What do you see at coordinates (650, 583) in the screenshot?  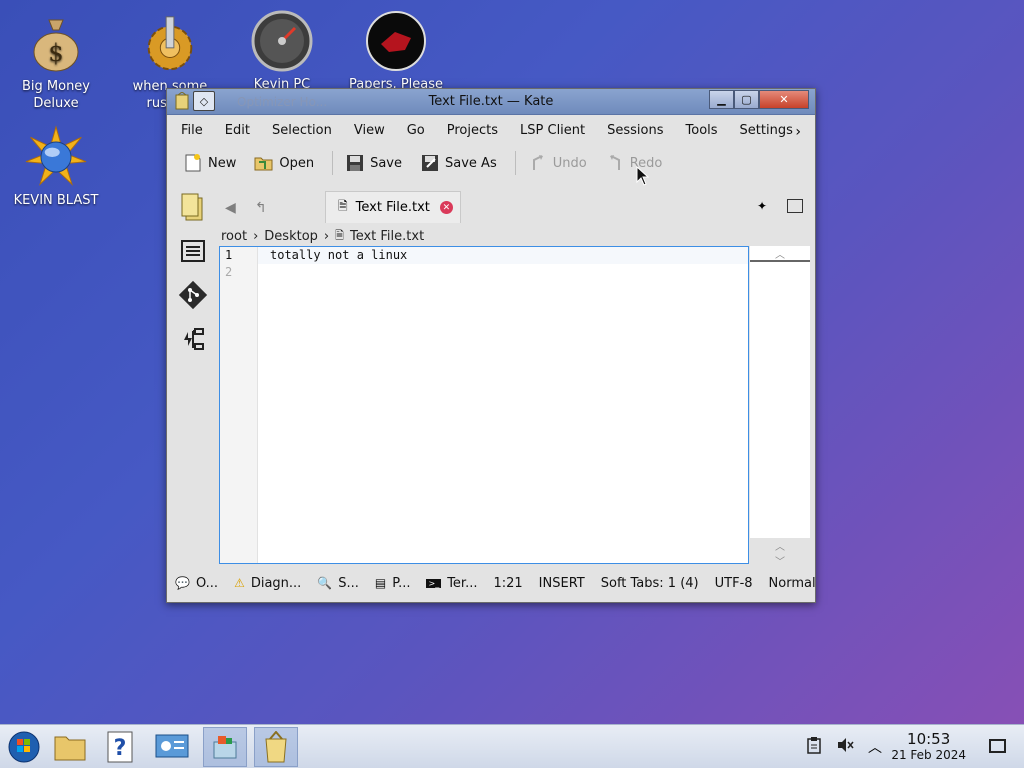 I see `indentation-setting: Soft Tabs: 1 (4)` at bounding box center [650, 583].